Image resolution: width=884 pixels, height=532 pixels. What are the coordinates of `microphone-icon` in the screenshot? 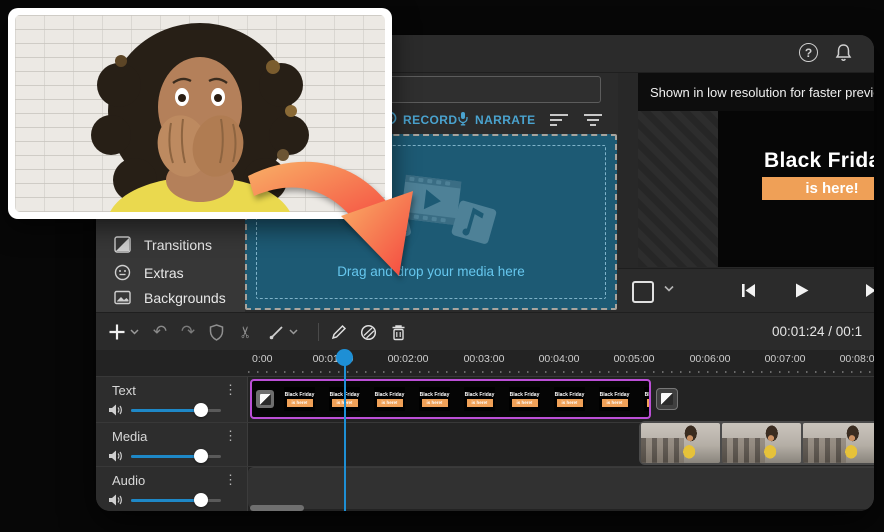 It's located at (463, 120).